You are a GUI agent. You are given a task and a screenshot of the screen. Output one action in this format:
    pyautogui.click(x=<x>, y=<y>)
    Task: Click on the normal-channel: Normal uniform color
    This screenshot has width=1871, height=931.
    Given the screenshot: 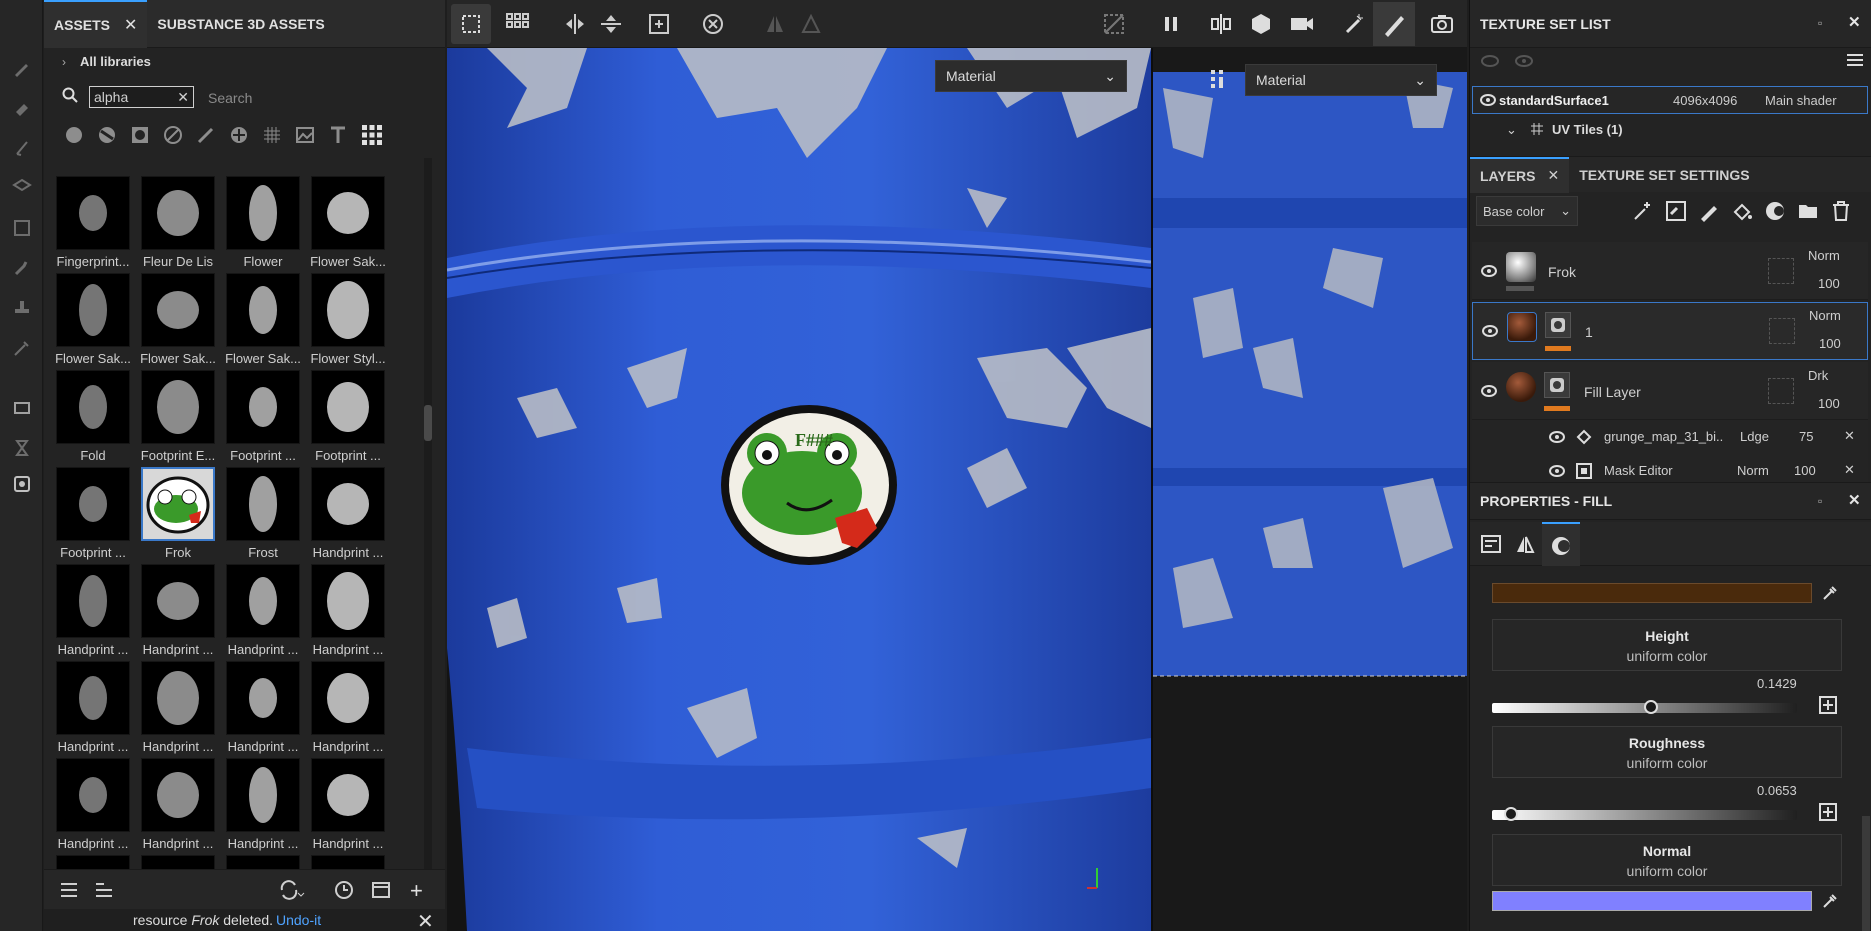 What is the action you would take?
    pyautogui.click(x=1667, y=860)
    